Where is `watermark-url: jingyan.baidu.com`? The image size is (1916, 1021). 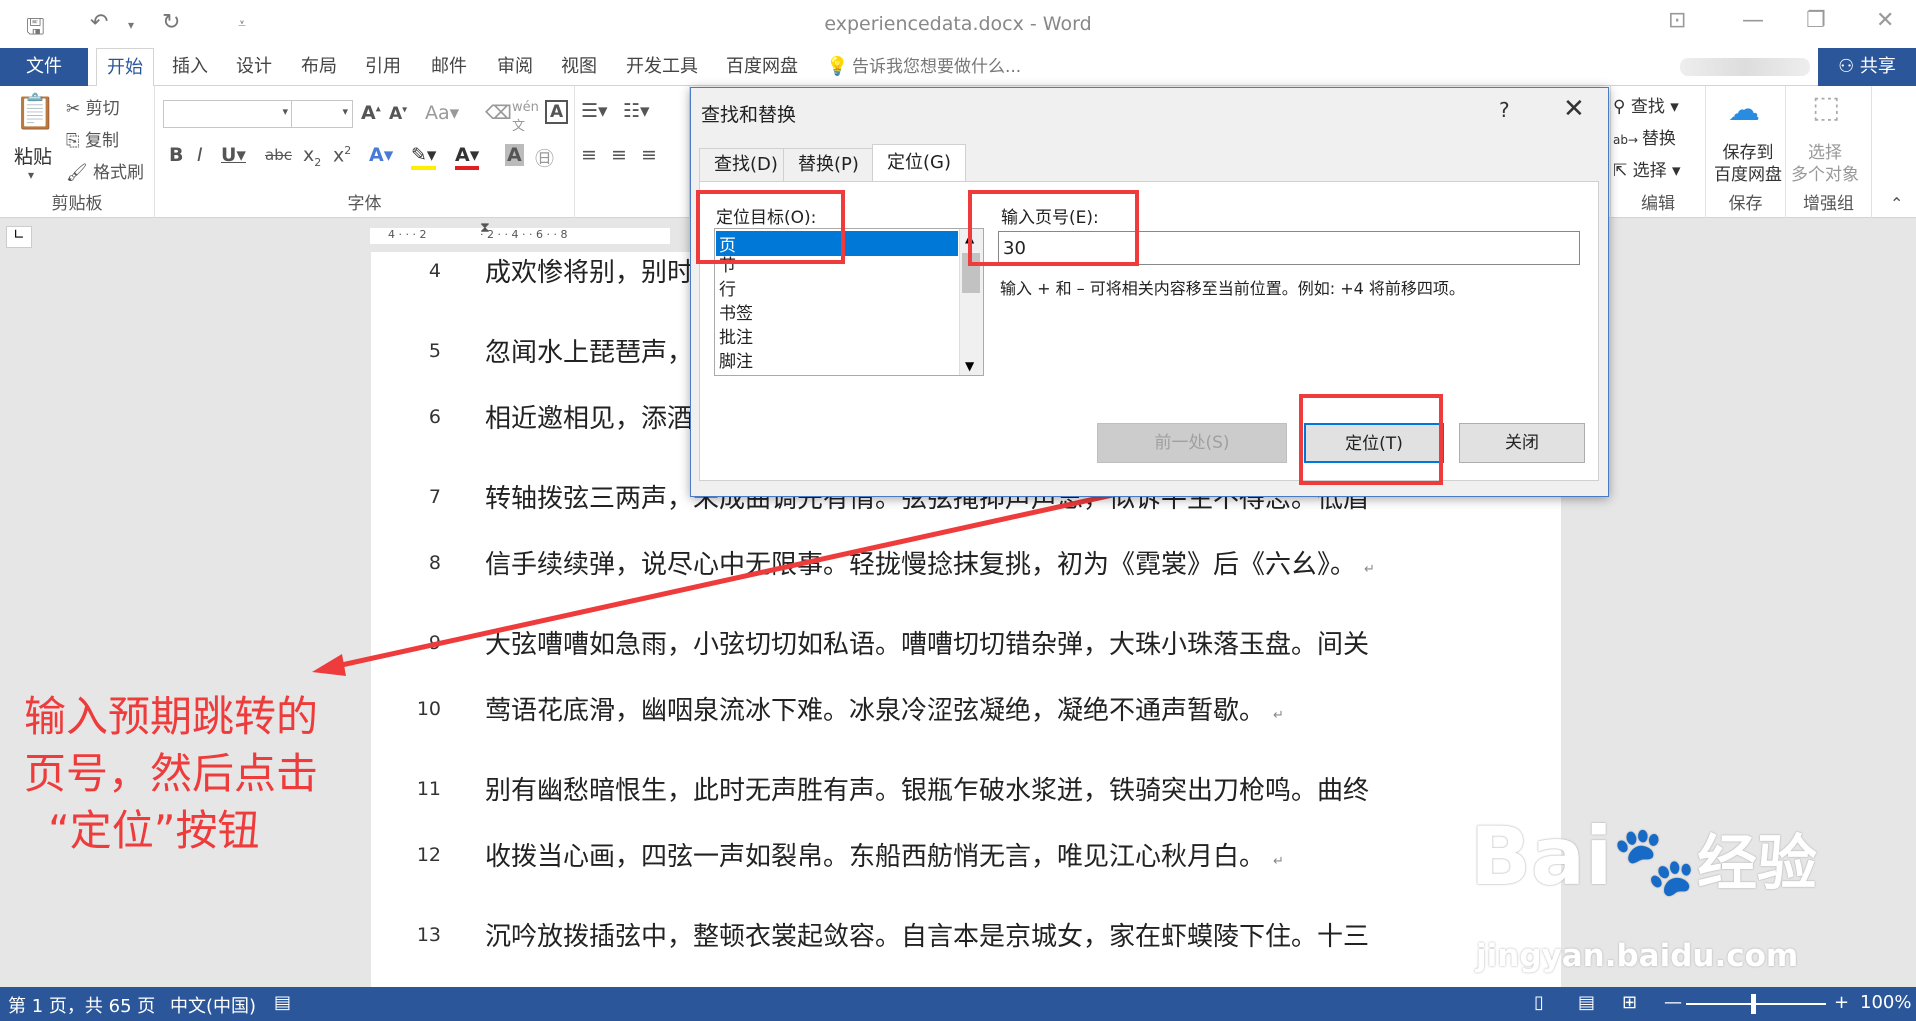 watermark-url: jingyan.baidu.com is located at coordinates (1637, 956).